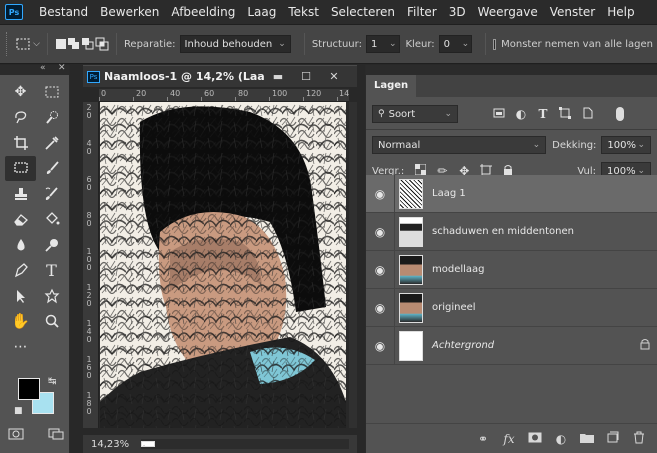  I want to click on blend-mode-select: Normaal ⌄, so click(459, 145).